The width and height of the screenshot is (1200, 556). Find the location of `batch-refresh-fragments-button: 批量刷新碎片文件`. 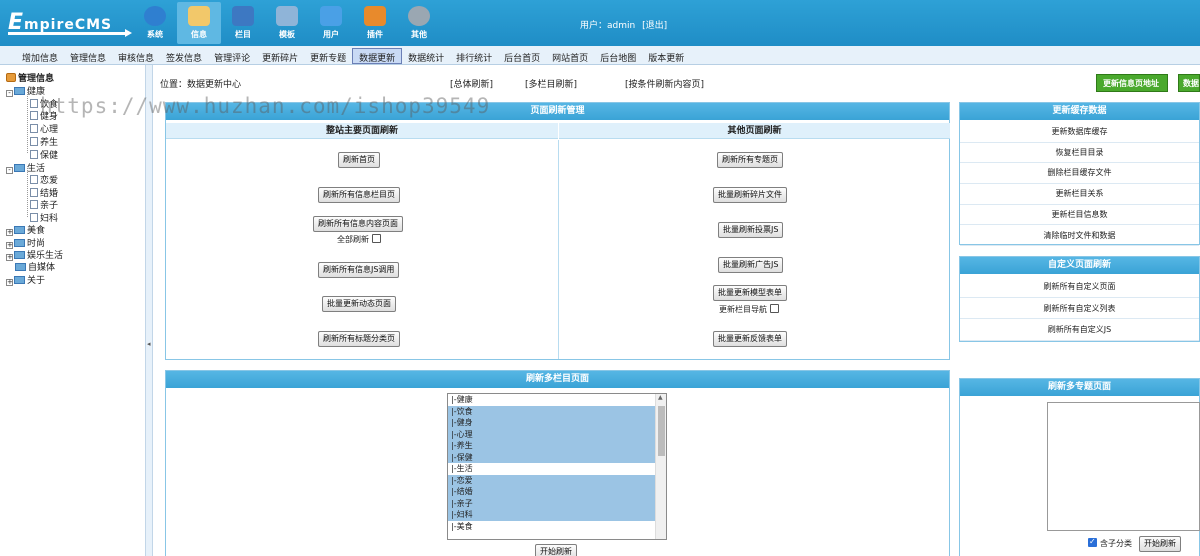

batch-refresh-fragments-button: 批量刷新碎片文件 is located at coordinates (750, 195).